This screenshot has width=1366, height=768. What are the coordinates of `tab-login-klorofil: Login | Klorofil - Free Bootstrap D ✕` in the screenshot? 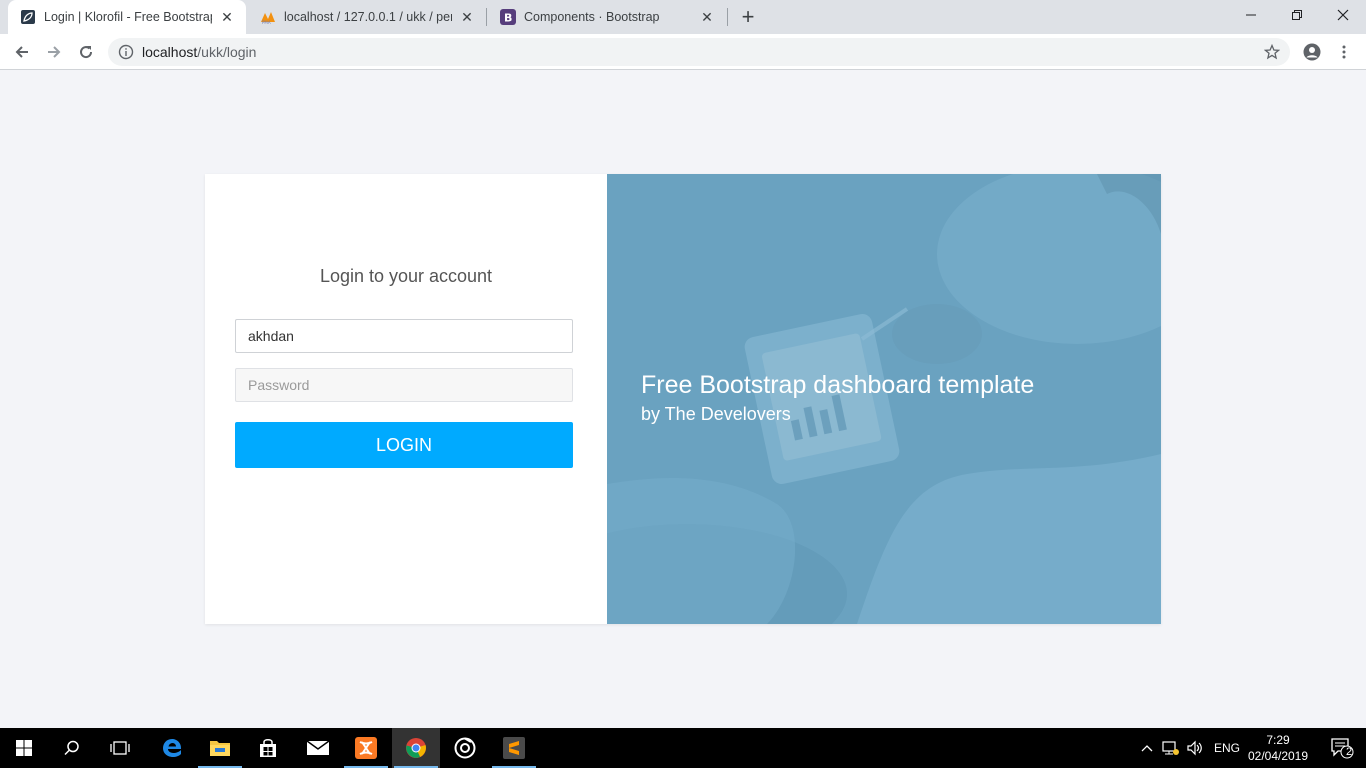 It's located at (127, 17).